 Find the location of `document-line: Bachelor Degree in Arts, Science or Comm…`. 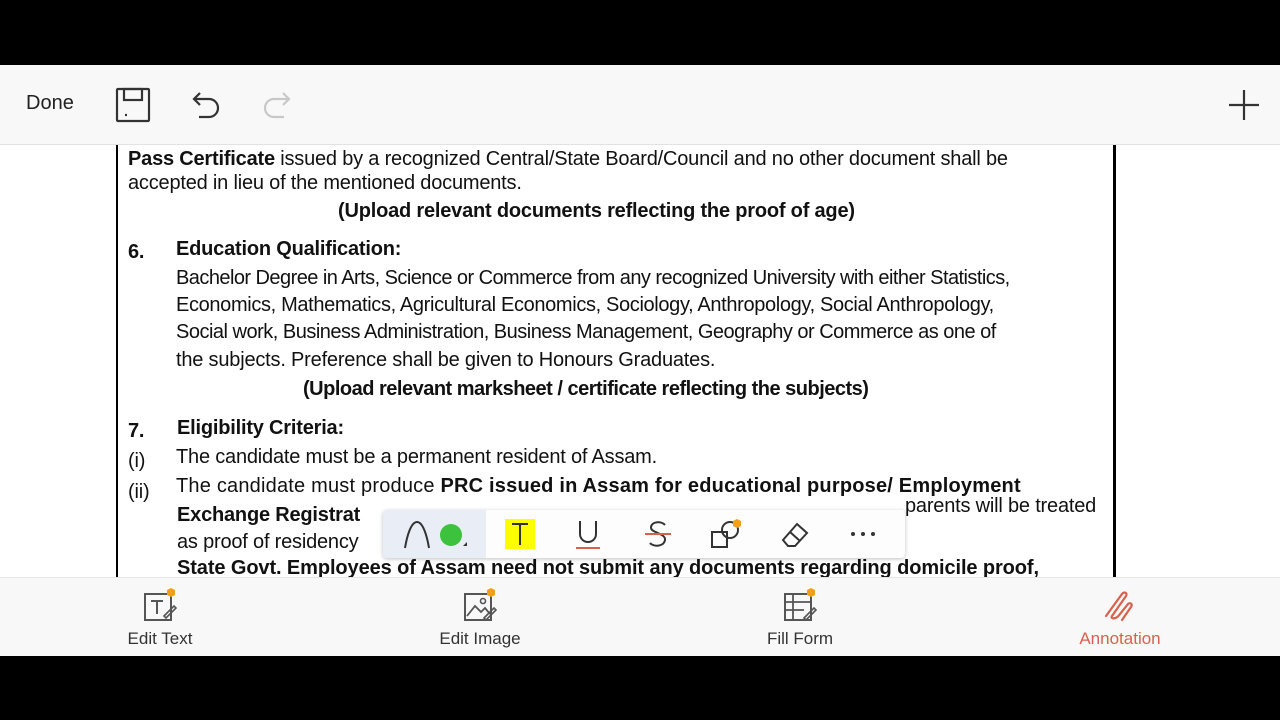

document-line: Bachelor Degree in Arts, Science or Comm… is located at coordinates (593, 278).